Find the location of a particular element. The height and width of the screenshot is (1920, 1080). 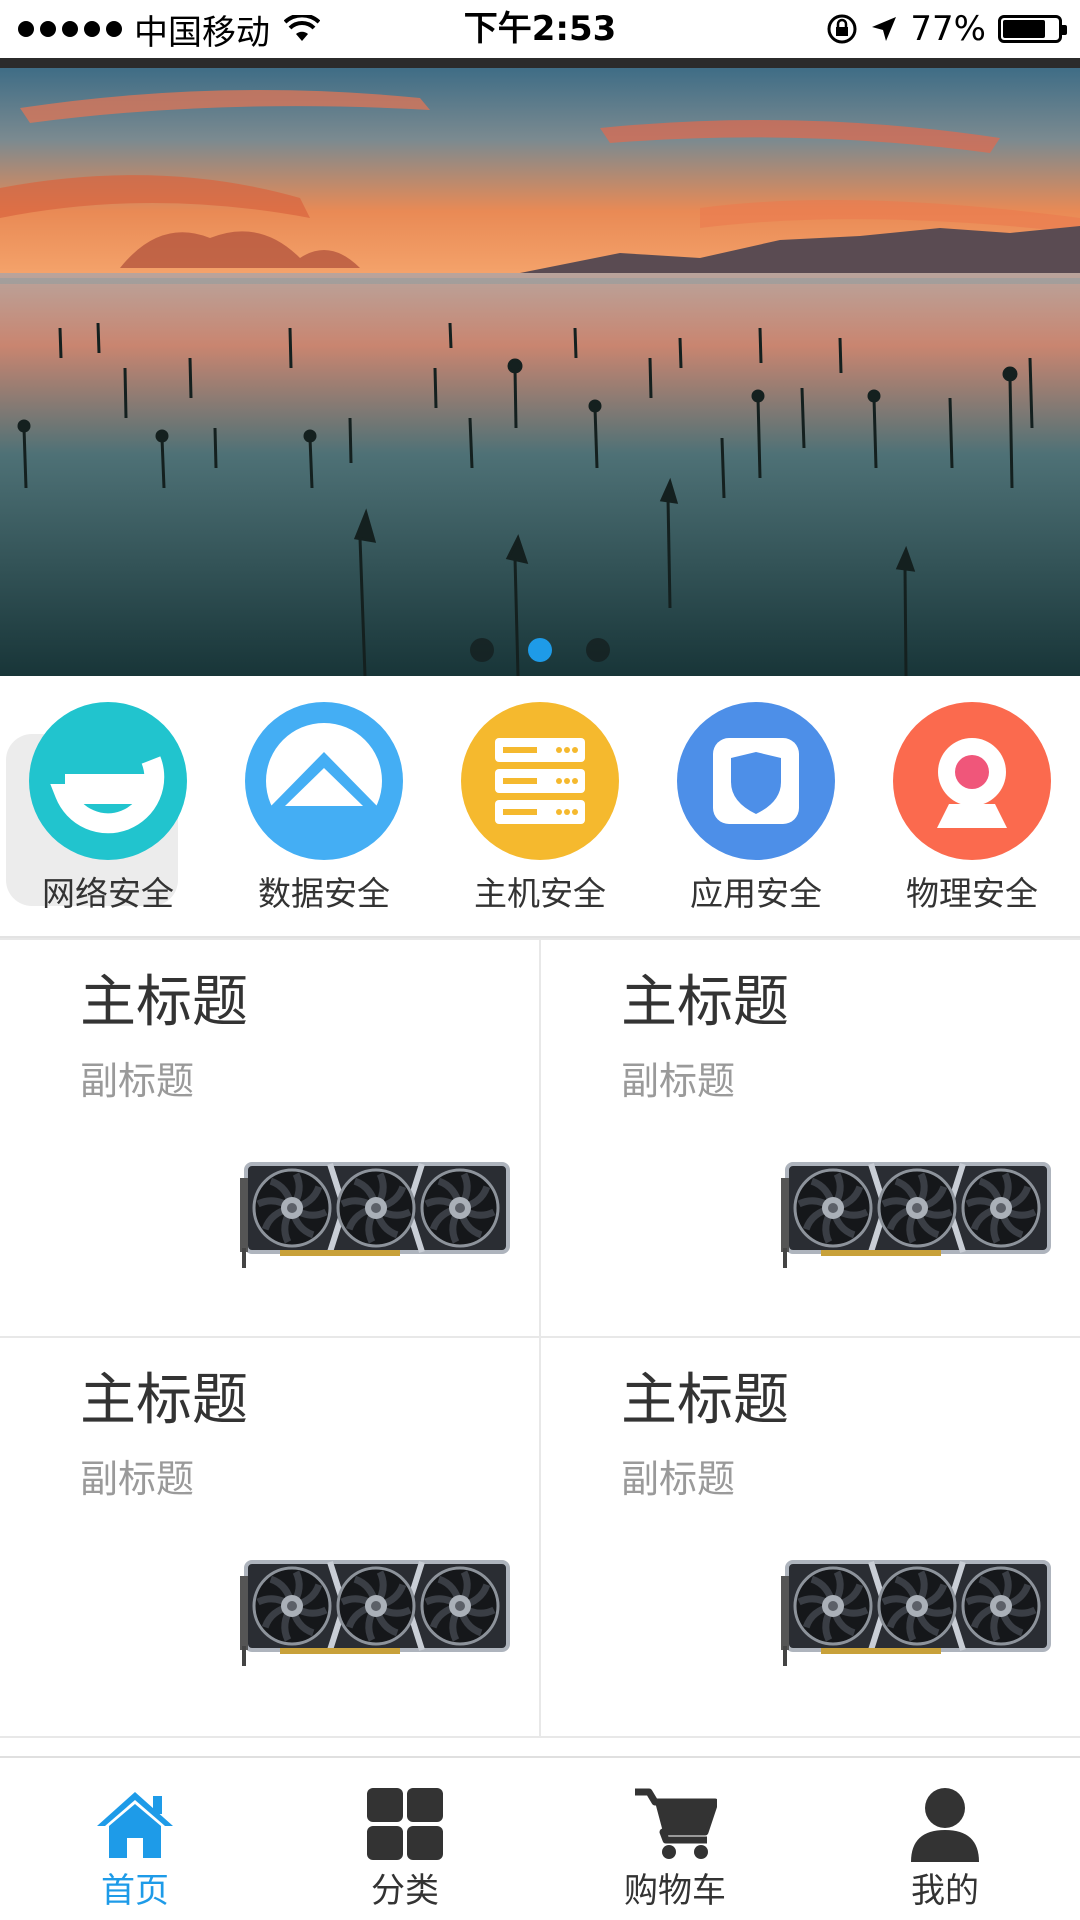

status-bar: 中国移动 下午2:53 77% is located at coordinates (540, 29).